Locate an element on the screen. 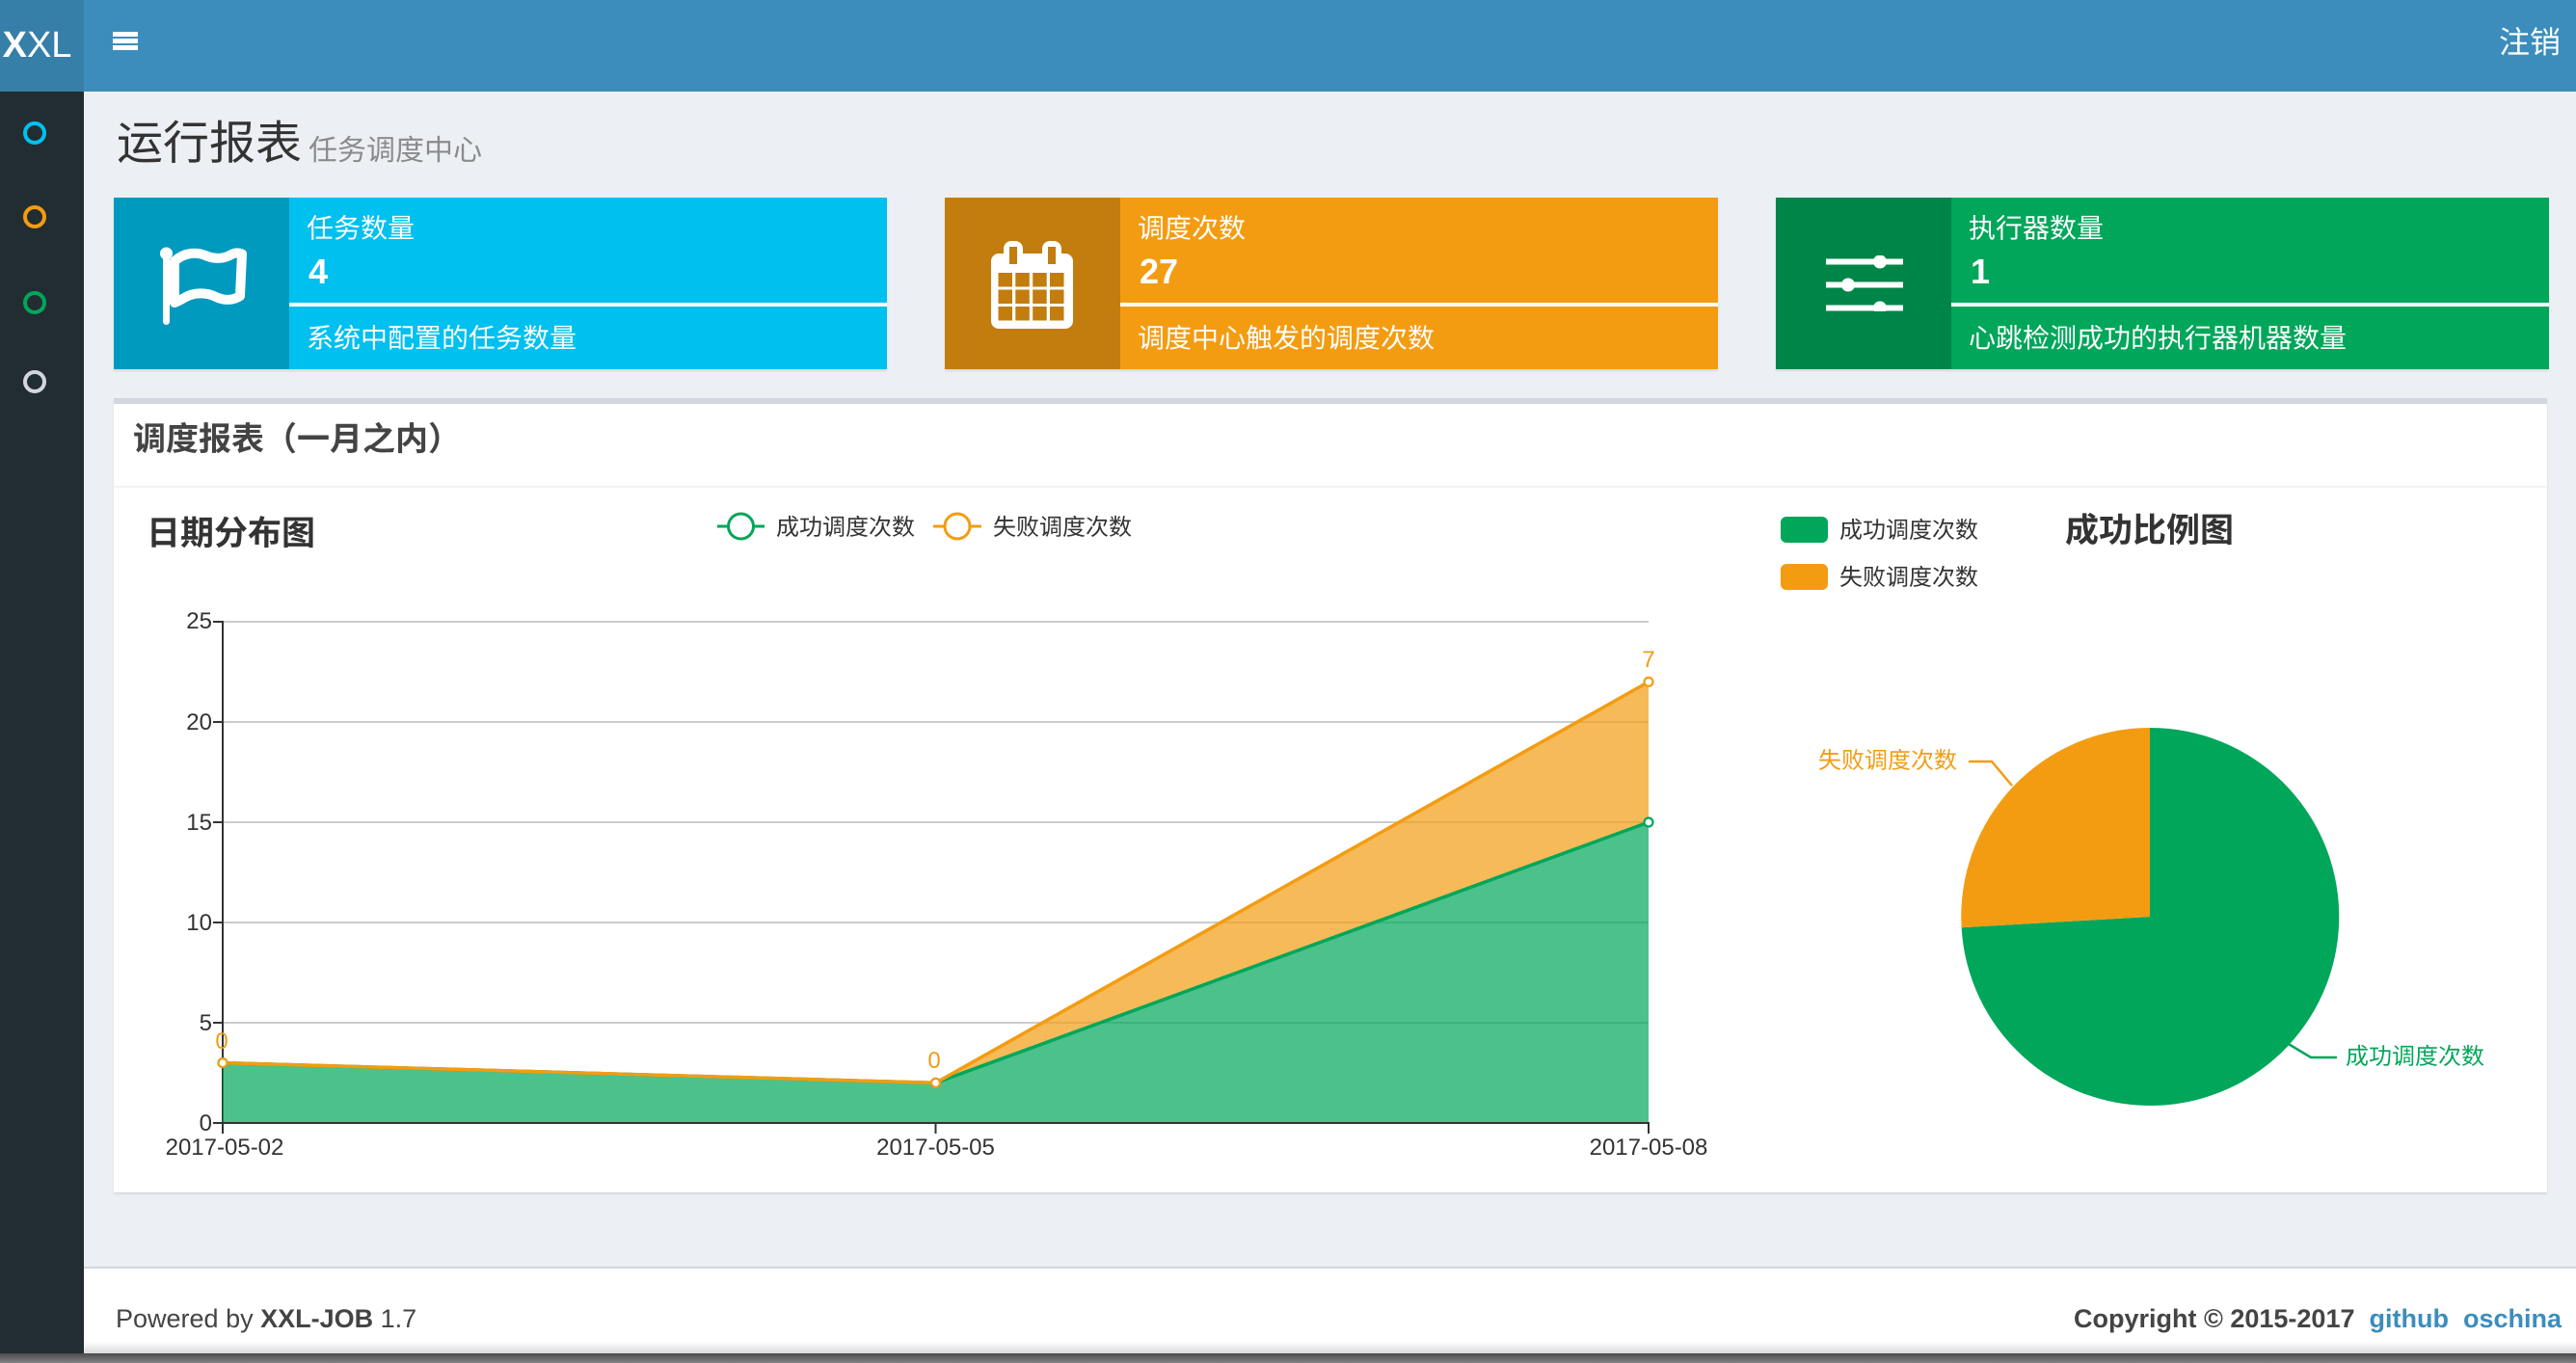 Image resolution: width=2576 pixels, height=1363 pixels. svg-text: 2017-05-02 is located at coordinates (225, 1148).